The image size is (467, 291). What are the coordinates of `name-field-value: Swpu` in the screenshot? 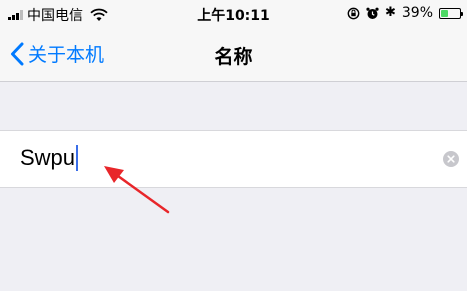 It's located at (48, 157).